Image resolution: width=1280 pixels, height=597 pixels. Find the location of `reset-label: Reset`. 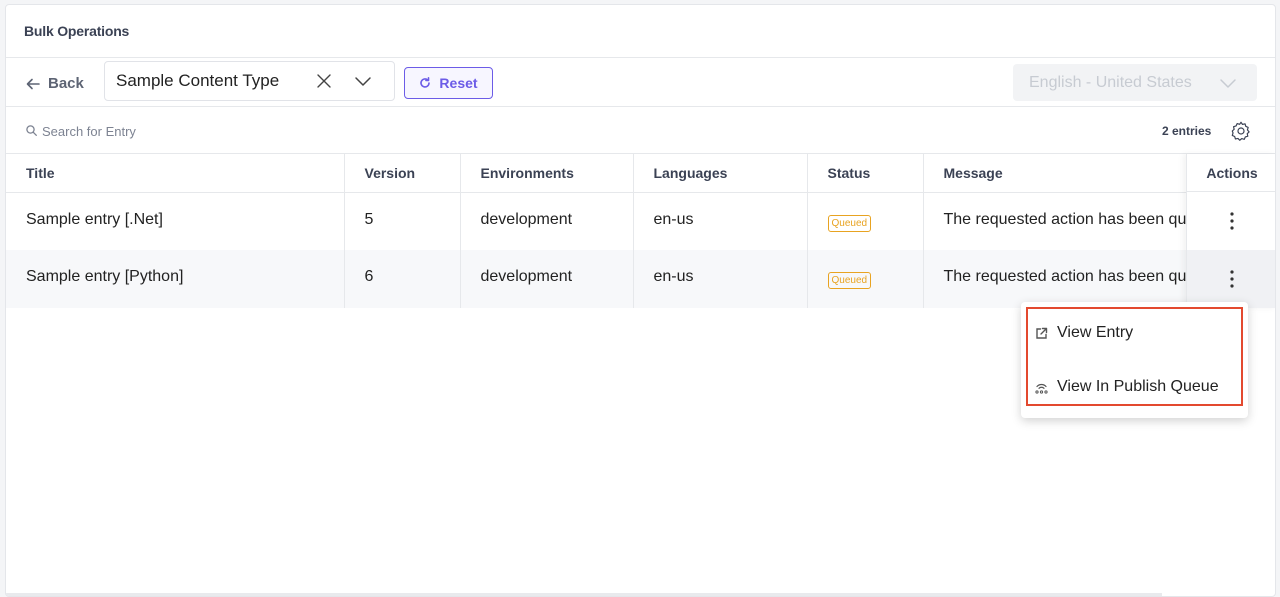

reset-label: Reset is located at coordinates (458, 83).